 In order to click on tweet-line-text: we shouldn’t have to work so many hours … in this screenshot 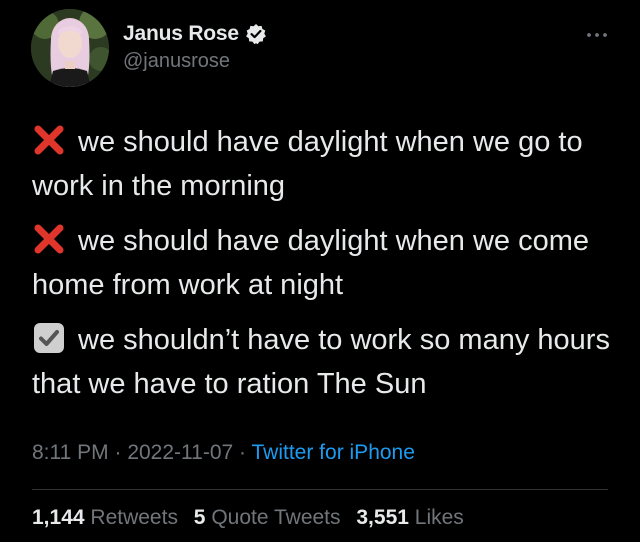, I will do `click(321, 362)`.